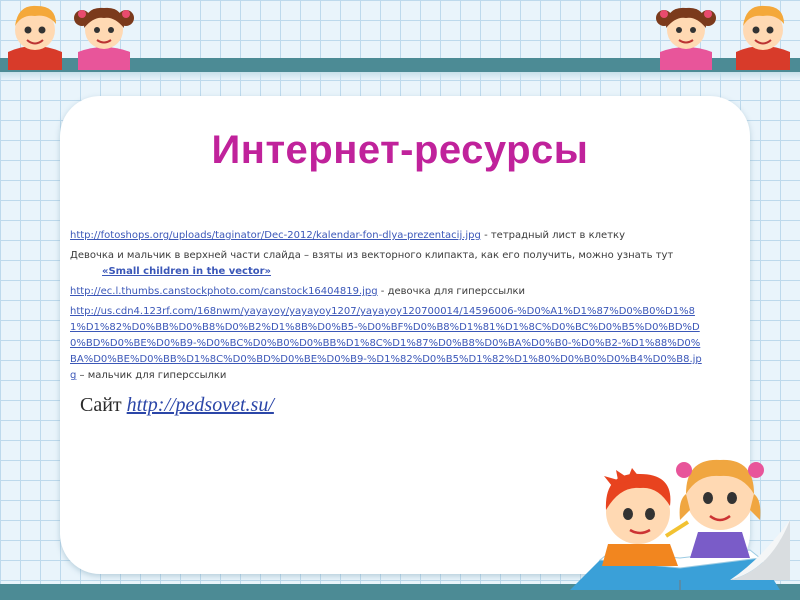 The width and height of the screenshot is (800, 600). I want to click on site-label: Сайт, so click(103, 405).